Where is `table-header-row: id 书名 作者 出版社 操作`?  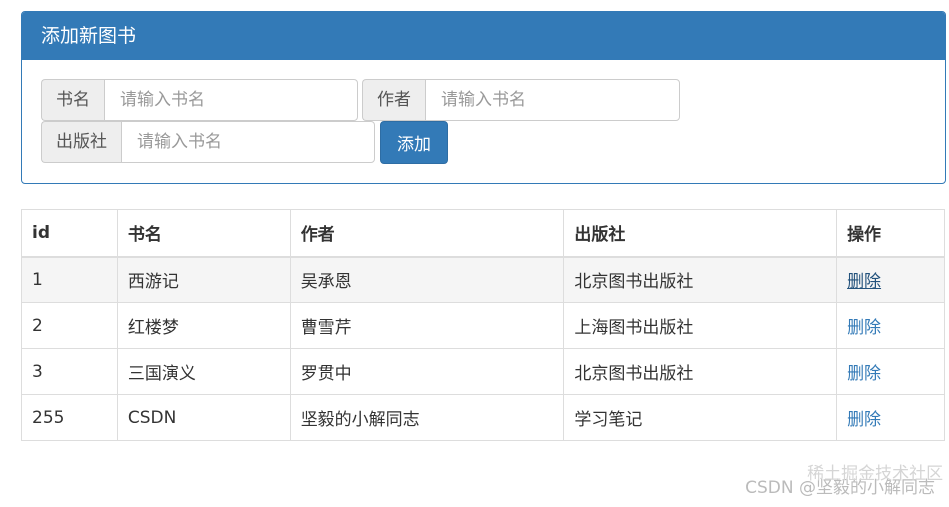
table-header-row: id 书名 作者 出版社 操作 is located at coordinates (483, 233).